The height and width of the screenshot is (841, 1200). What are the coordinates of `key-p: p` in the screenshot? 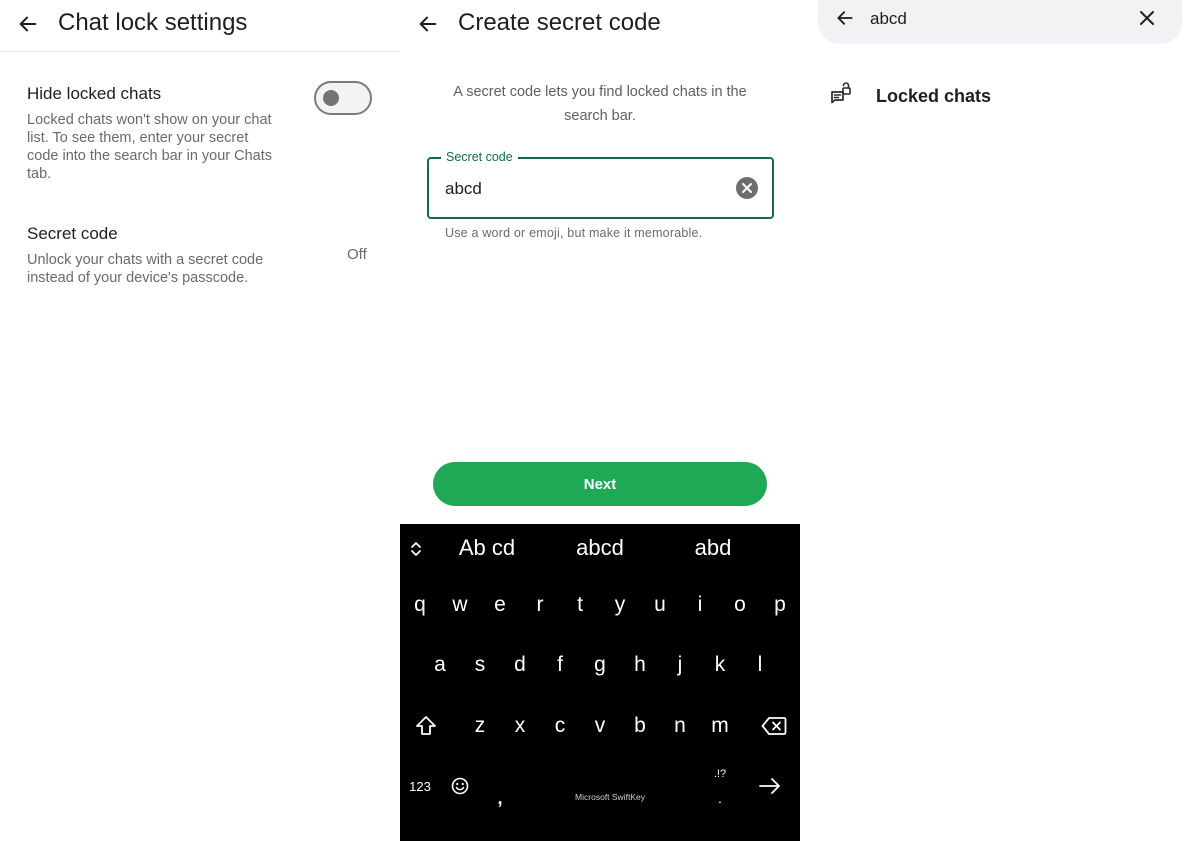 It's located at (780, 605).